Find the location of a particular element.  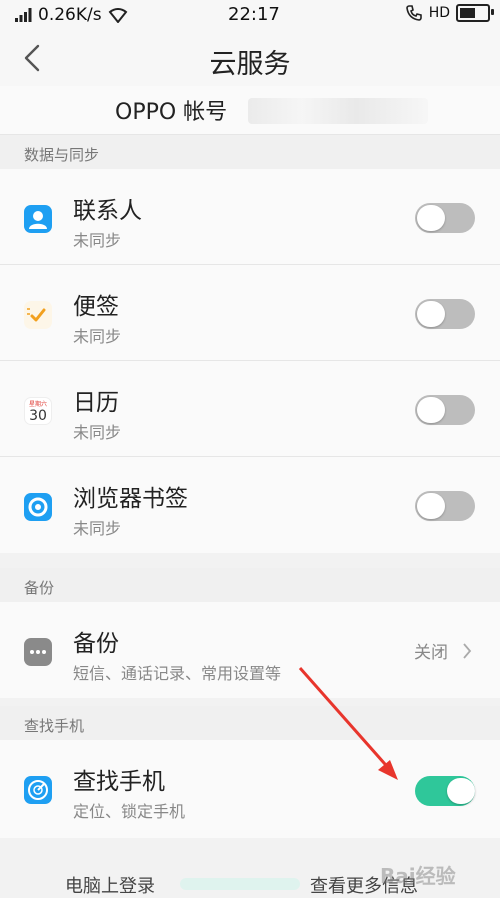

wifi-icon is located at coordinates (117, 15).